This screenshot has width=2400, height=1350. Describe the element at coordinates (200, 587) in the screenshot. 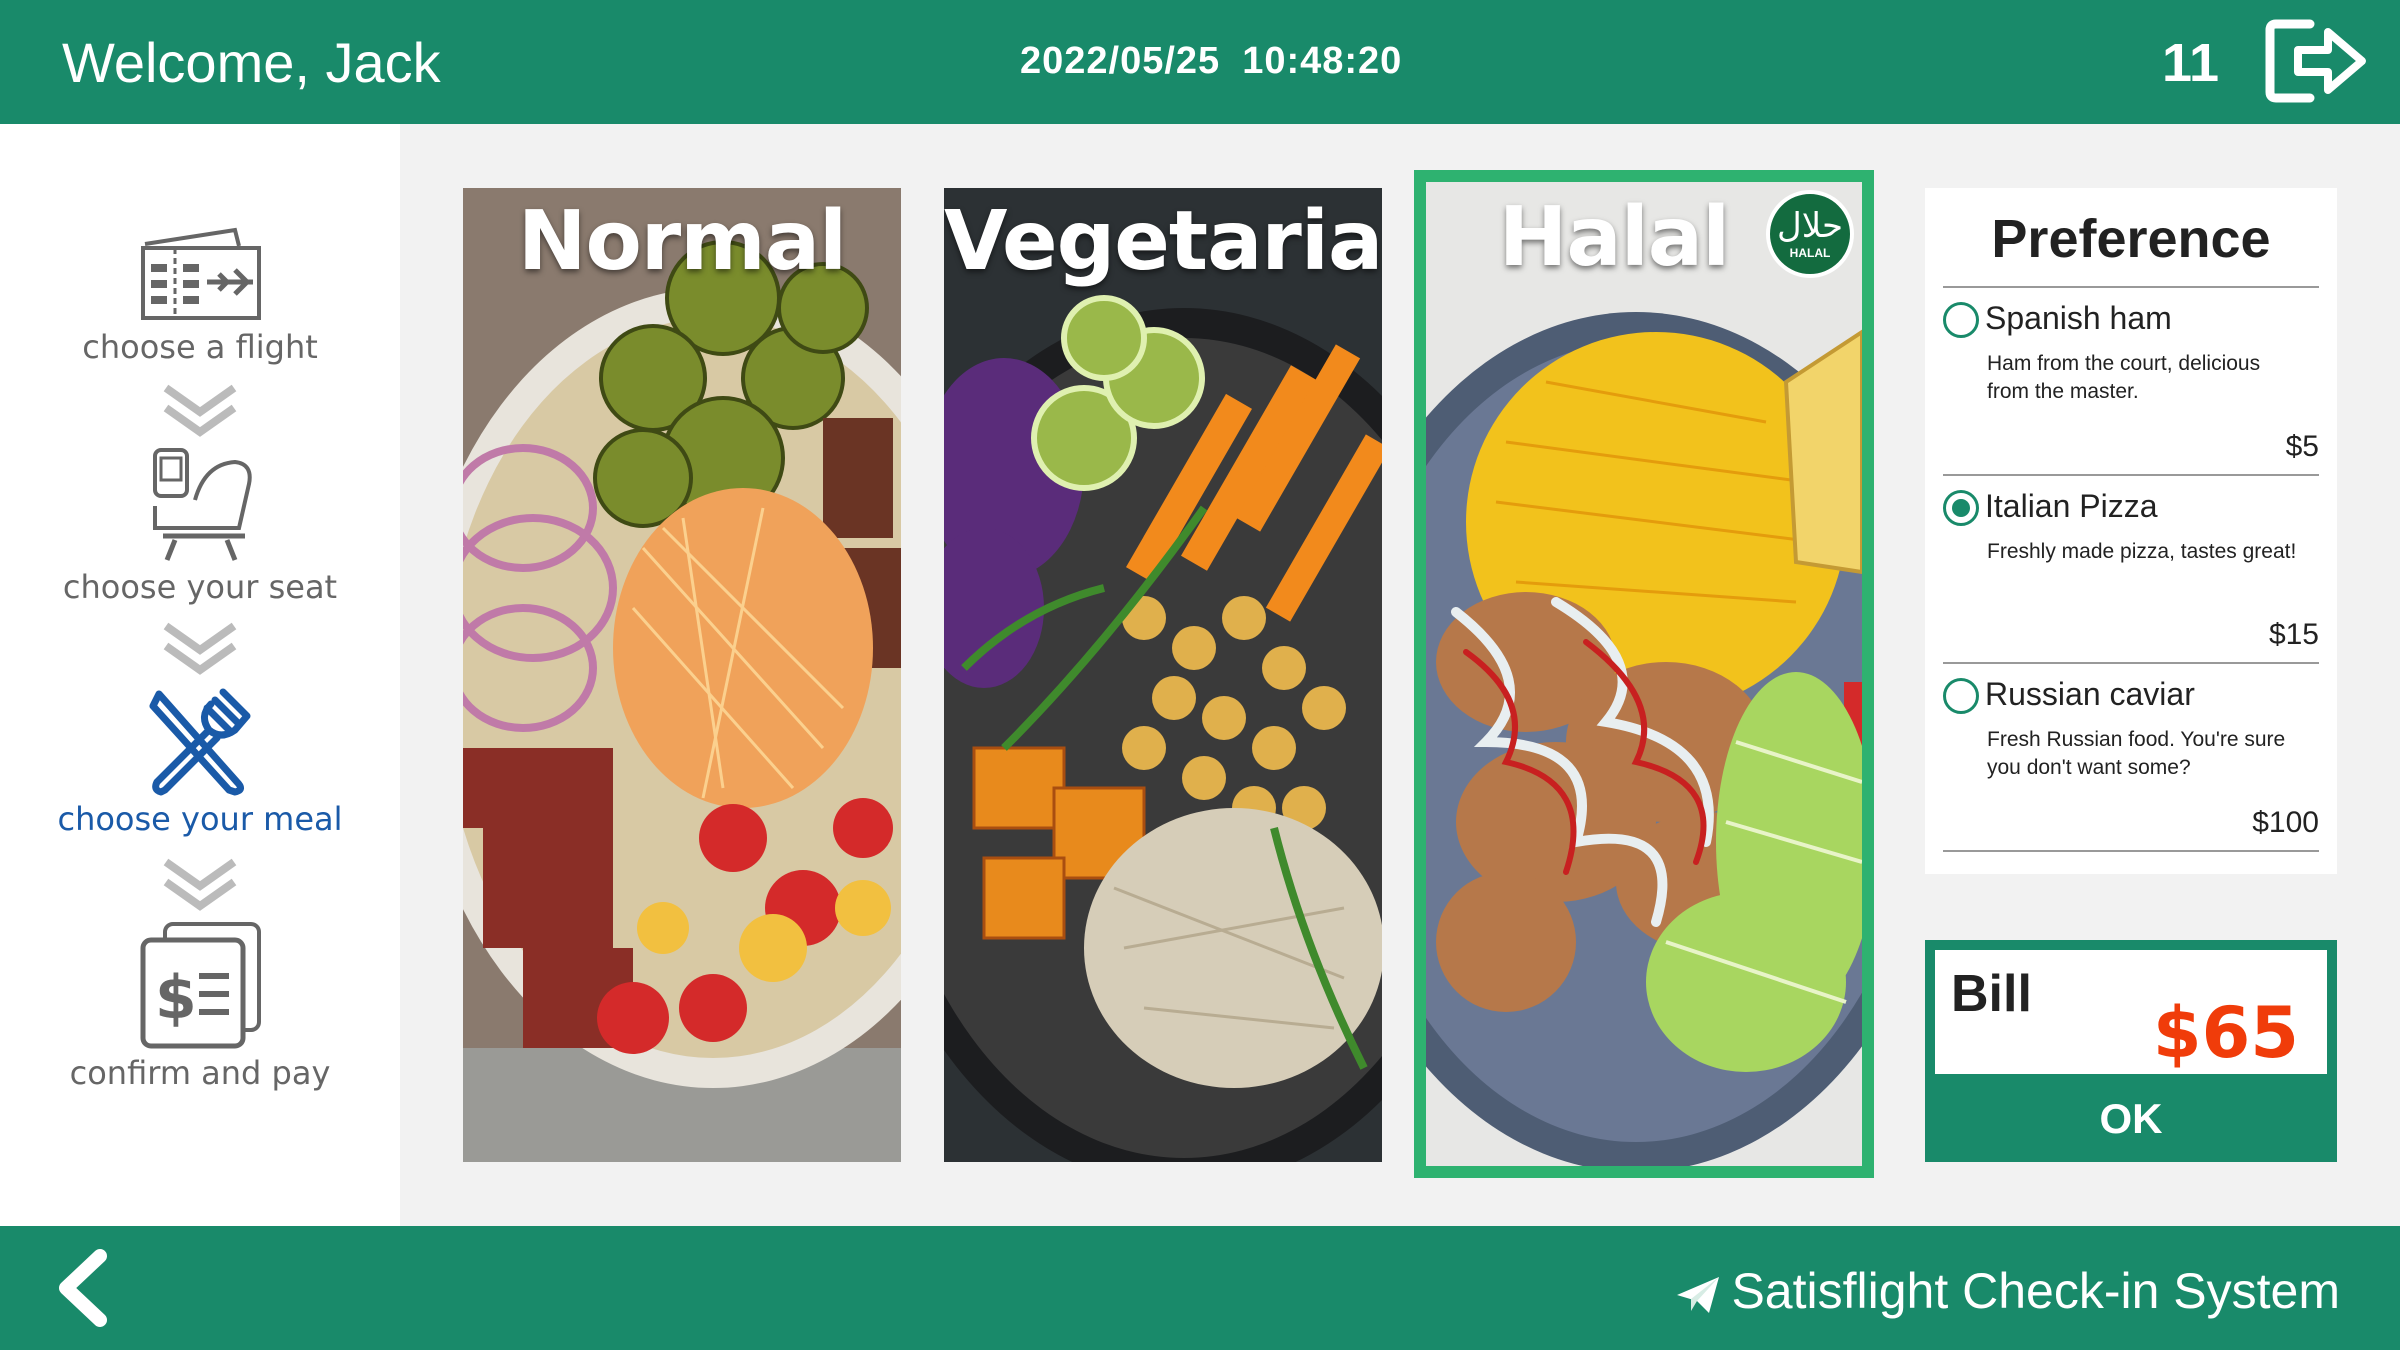

I see `step-label: choose your seat` at that location.